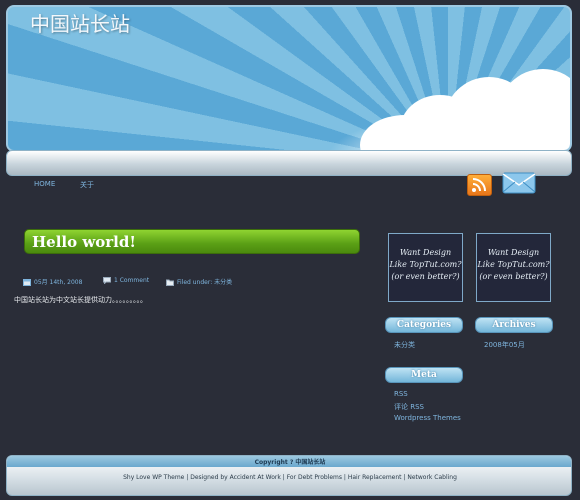  Describe the element at coordinates (195, 282) in the screenshot. I see `filed-under-label: Filed under:` at that location.